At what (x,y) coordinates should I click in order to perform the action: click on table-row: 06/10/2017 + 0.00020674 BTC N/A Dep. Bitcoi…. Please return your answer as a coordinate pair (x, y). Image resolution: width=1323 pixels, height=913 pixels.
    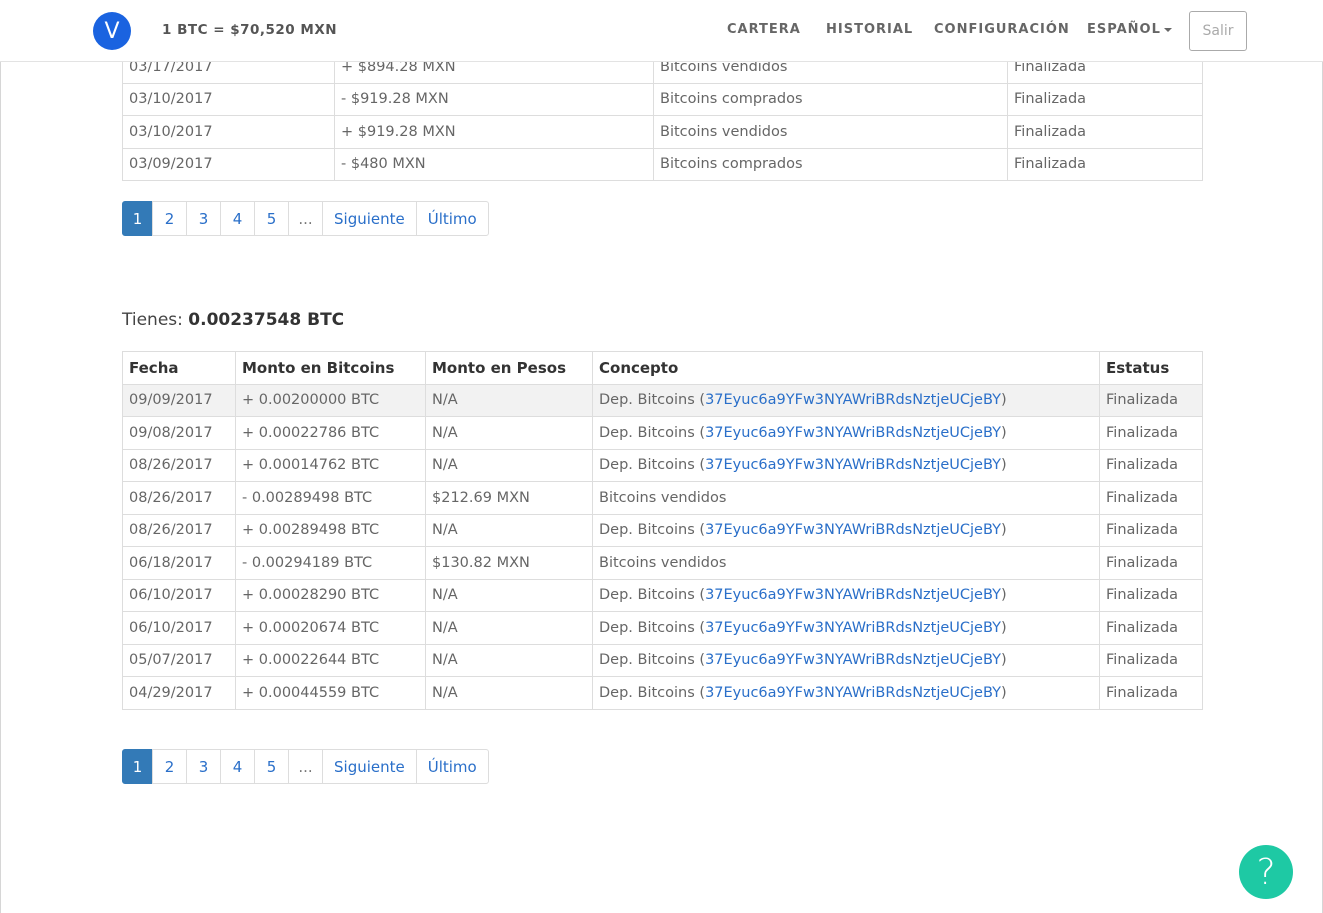
    Looking at the image, I should click on (662, 628).